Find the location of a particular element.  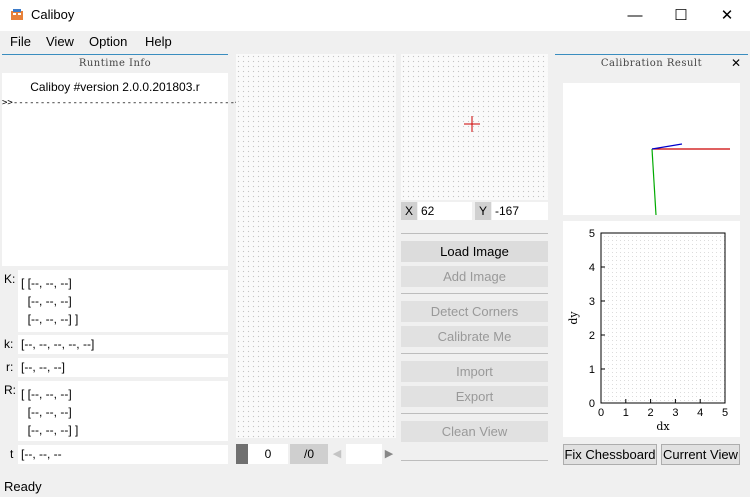

menu-option: Option is located at coordinates (108, 41).